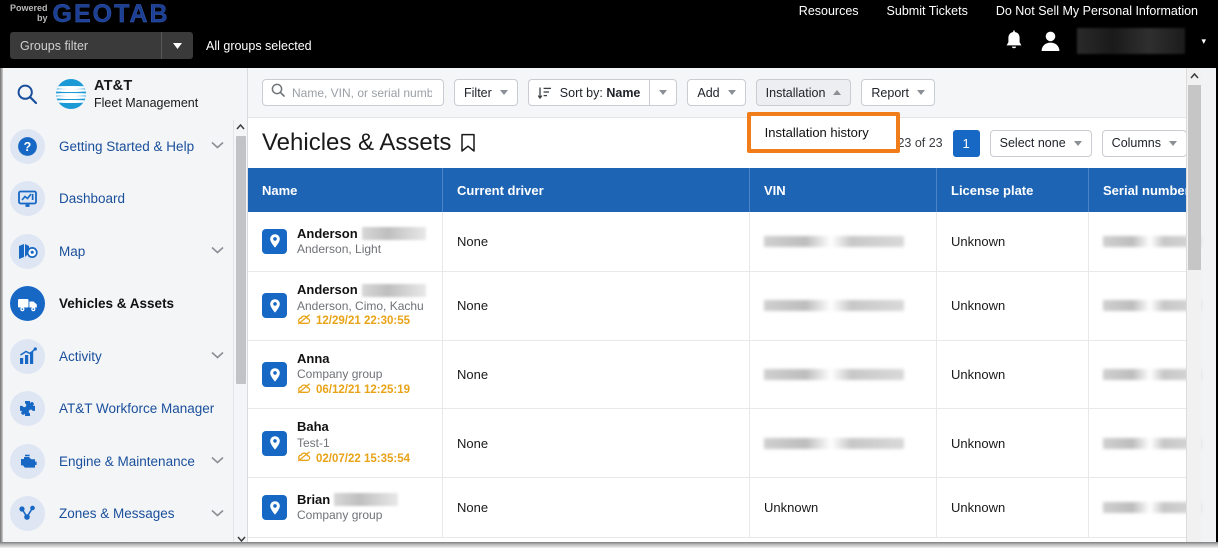 This screenshot has height=548, width=1218. Describe the element at coordinates (393, 234) in the screenshot. I see `redacted-name` at that location.